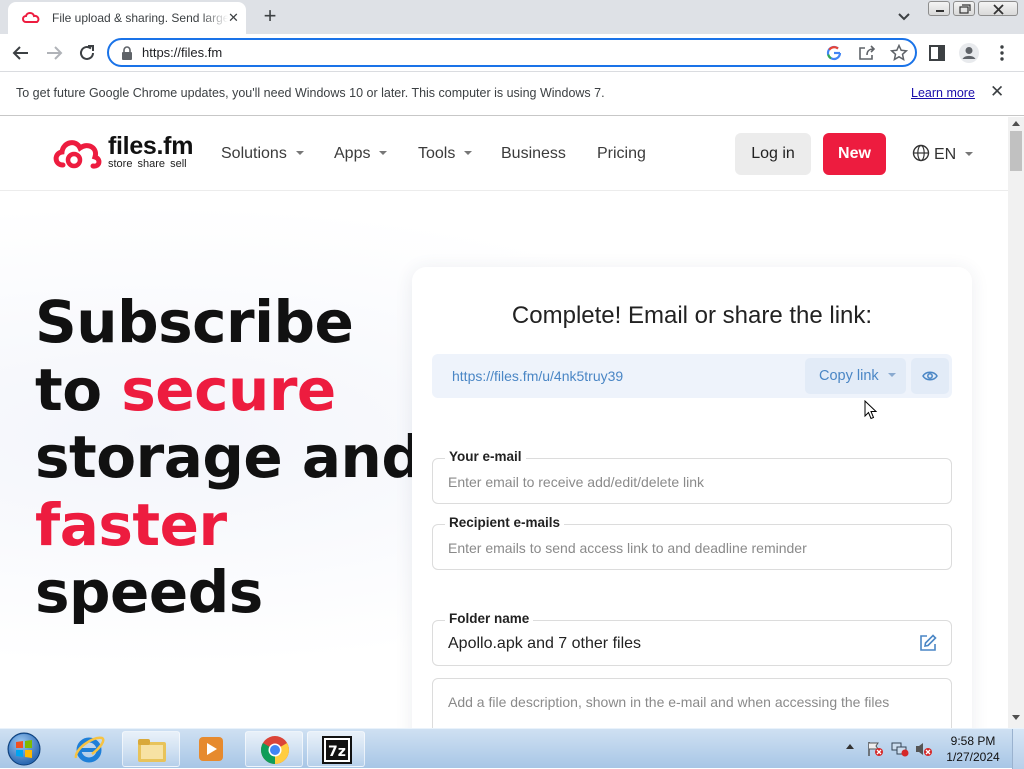 The image size is (1024, 769). I want to click on eye-icon, so click(930, 376).